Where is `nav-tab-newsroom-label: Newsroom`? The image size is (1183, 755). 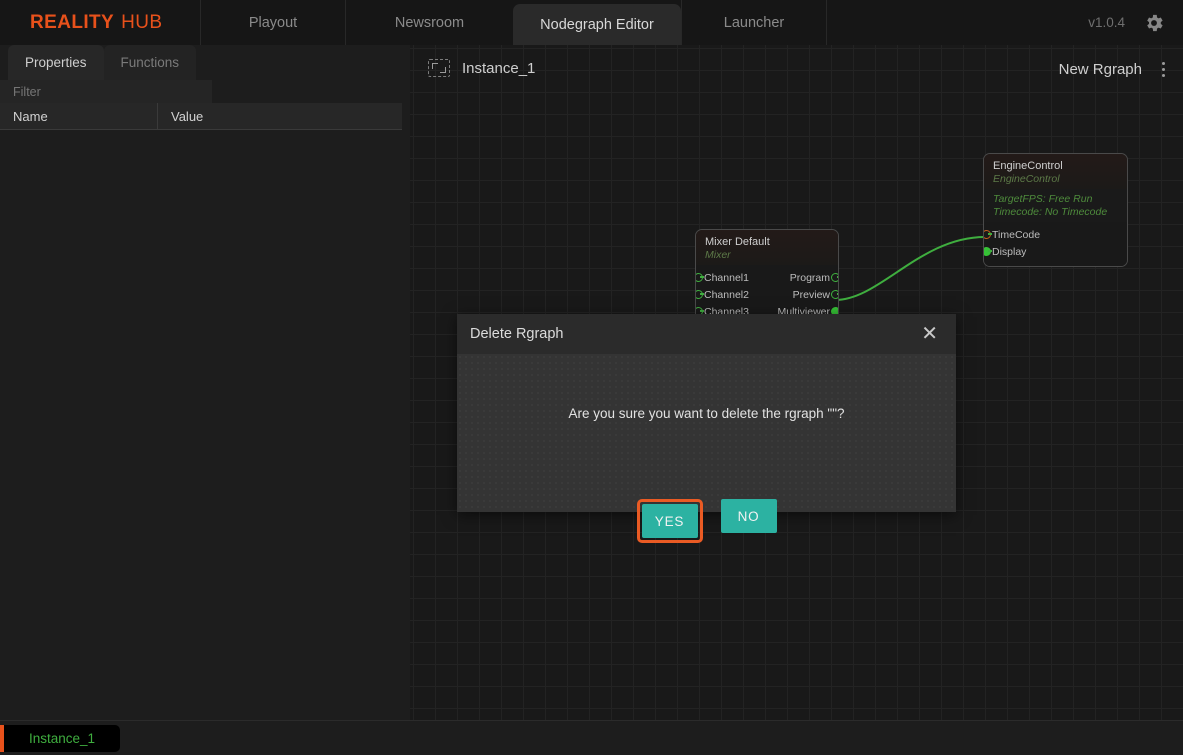
nav-tab-newsroom-label: Newsroom is located at coordinates (429, 22).